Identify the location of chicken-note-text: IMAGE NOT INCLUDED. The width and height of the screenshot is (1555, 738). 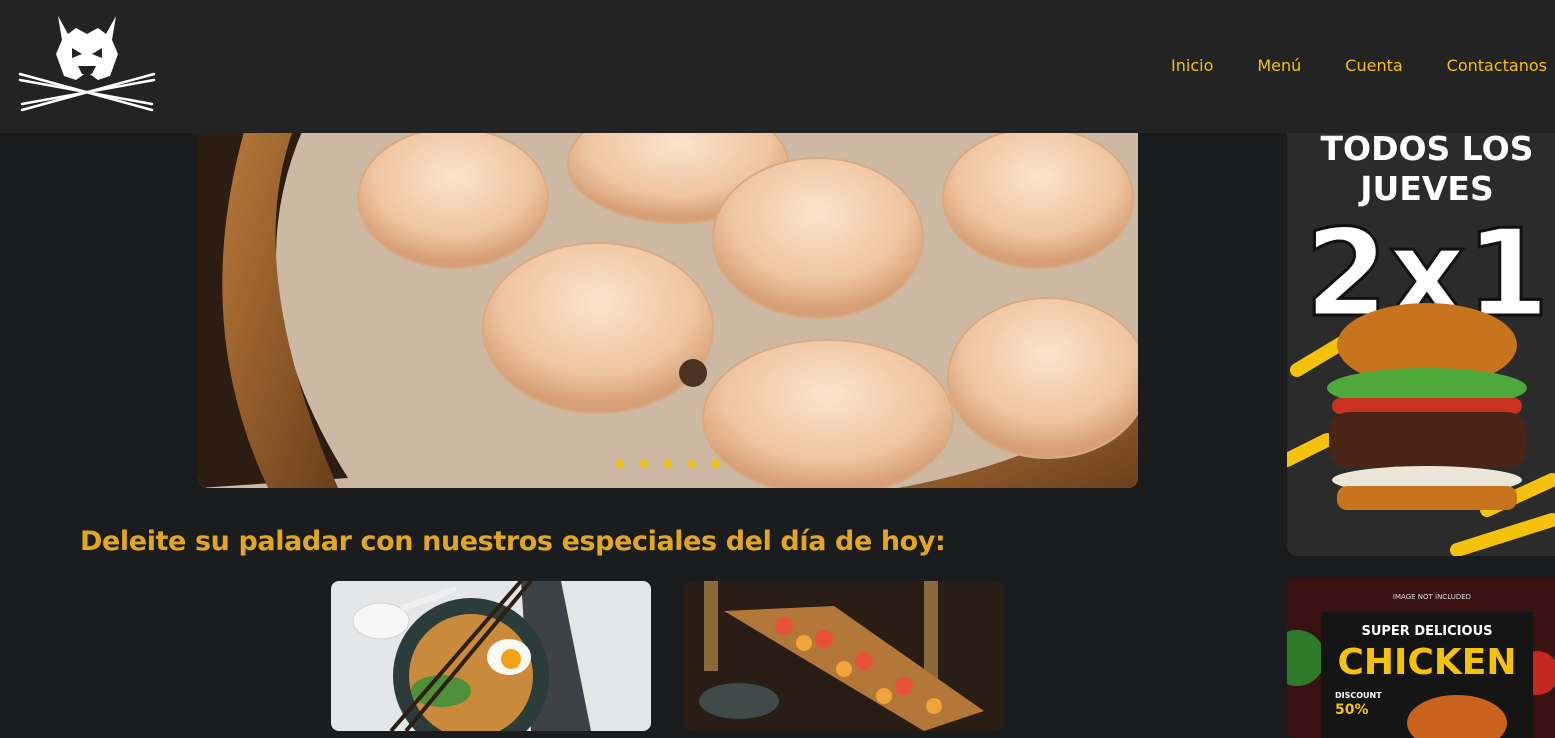
(1432, 597).